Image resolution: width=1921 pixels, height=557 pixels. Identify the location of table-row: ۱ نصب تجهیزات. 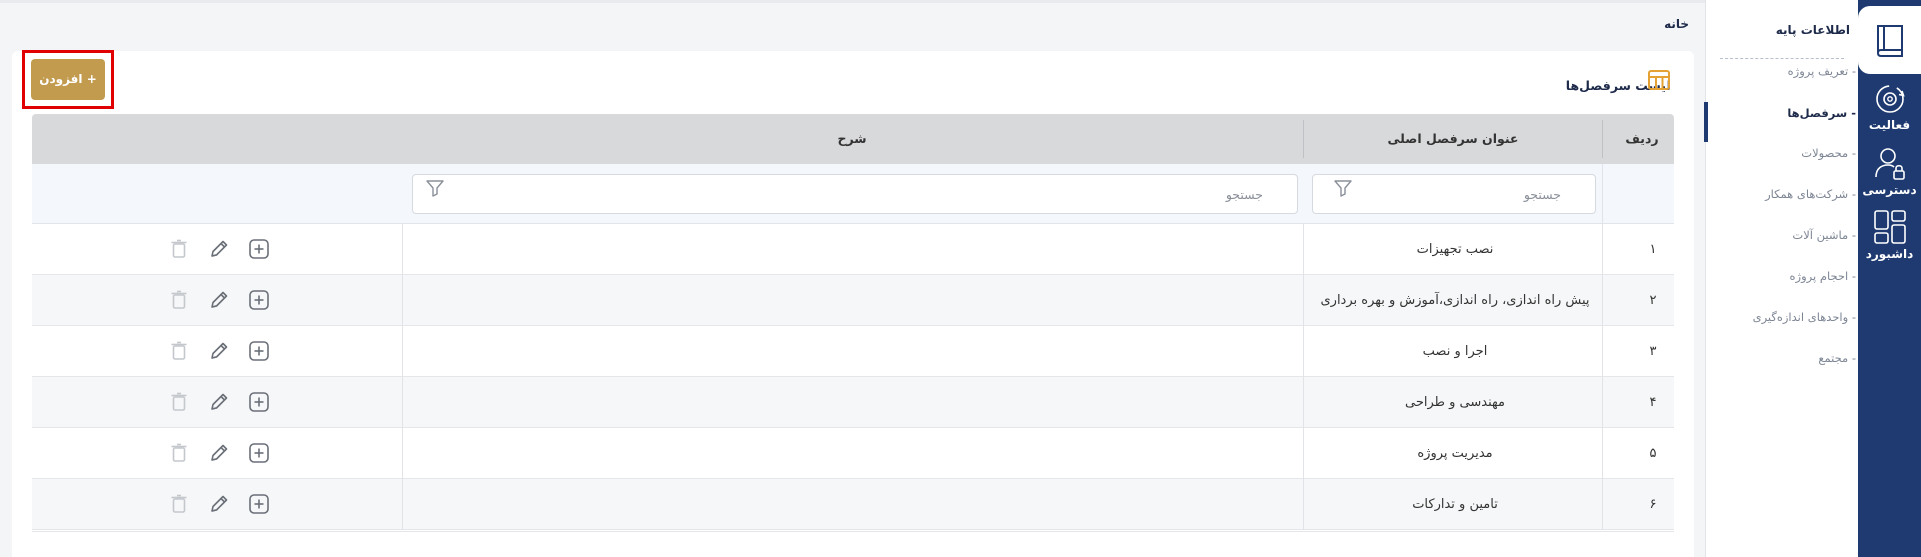
(853, 249).